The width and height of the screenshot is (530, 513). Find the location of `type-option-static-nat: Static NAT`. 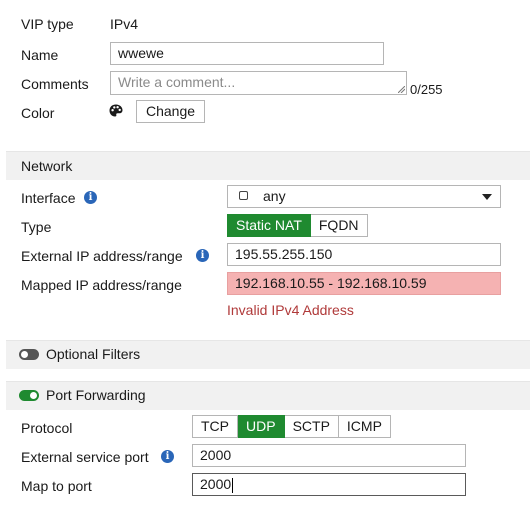

type-option-static-nat: Static NAT is located at coordinates (269, 225).